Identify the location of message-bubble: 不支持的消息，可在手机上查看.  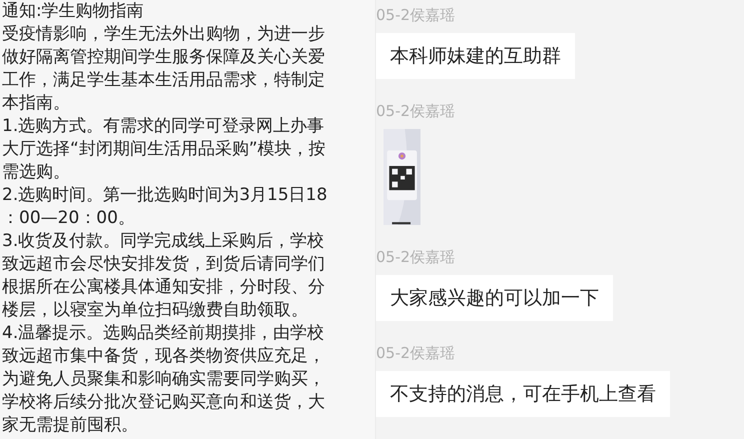
(523, 394).